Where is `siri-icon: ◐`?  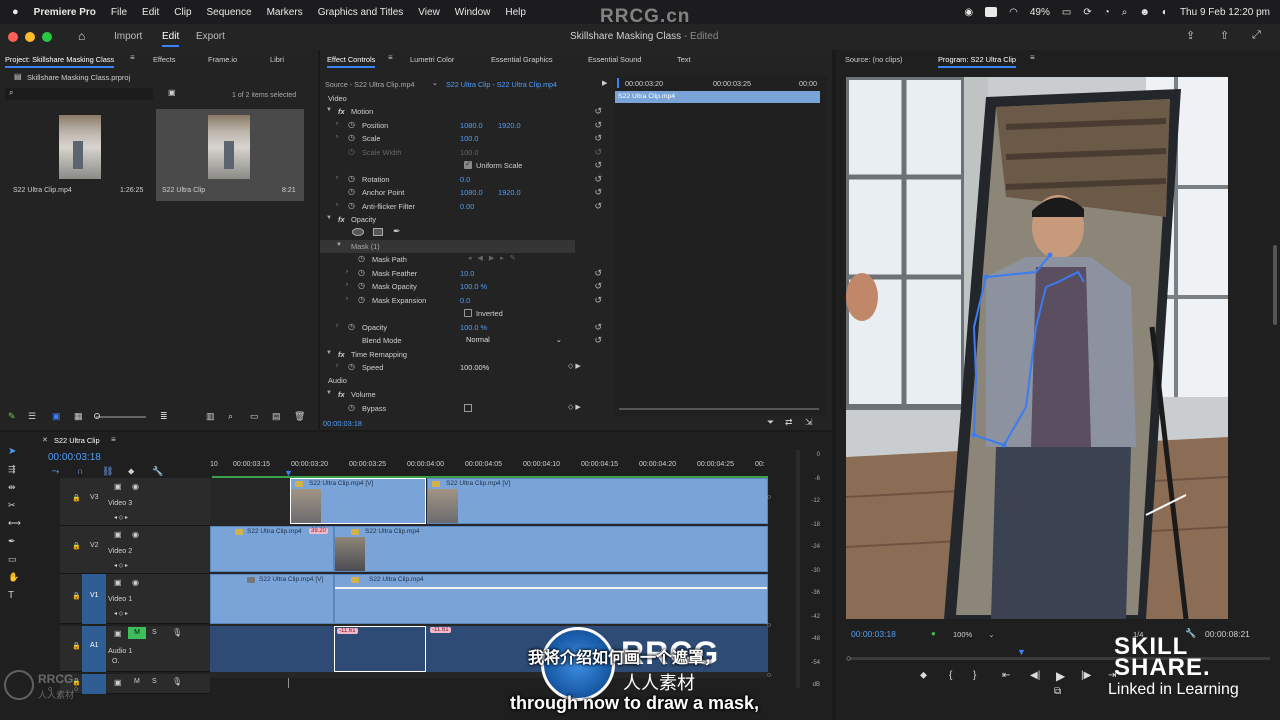 siri-icon: ◐ is located at coordinates (1165, 12).